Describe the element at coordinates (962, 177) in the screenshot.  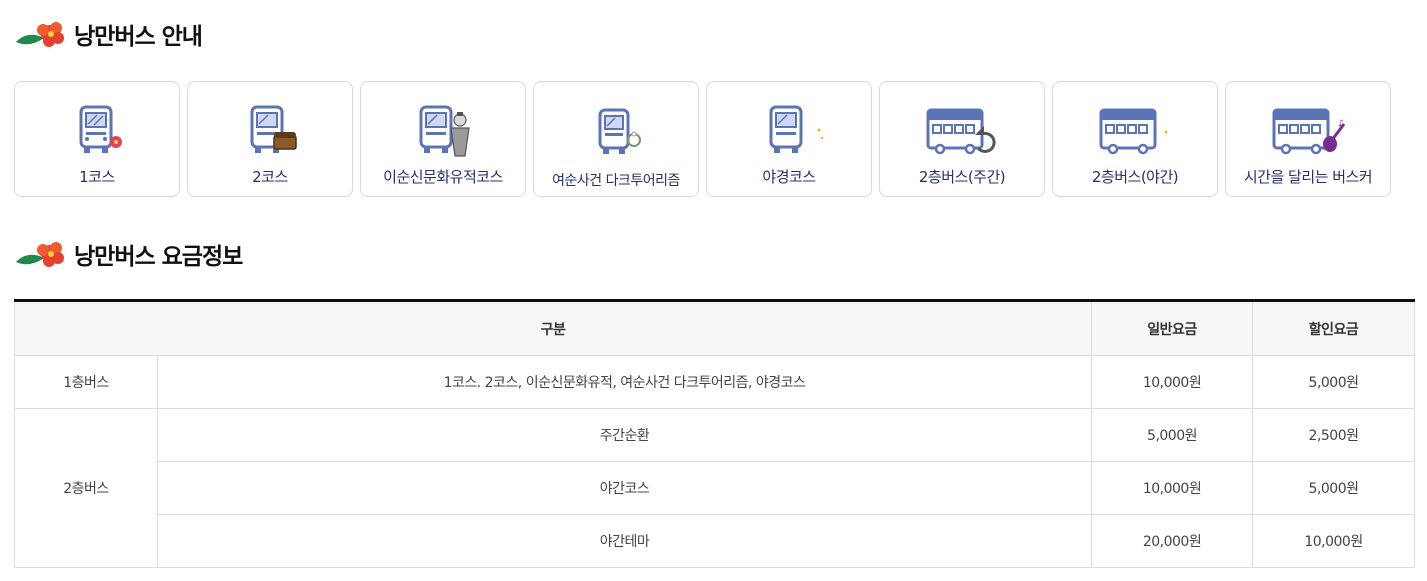
I see `course-label: 2층버스(주간)` at that location.